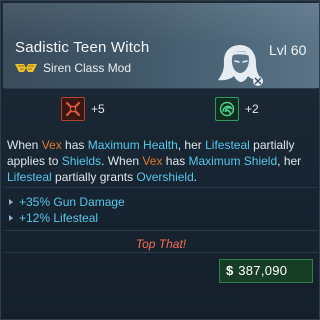 The height and width of the screenshot is (320, 320). I want to click on skill-bonus-value: +5, so click(98, 109).